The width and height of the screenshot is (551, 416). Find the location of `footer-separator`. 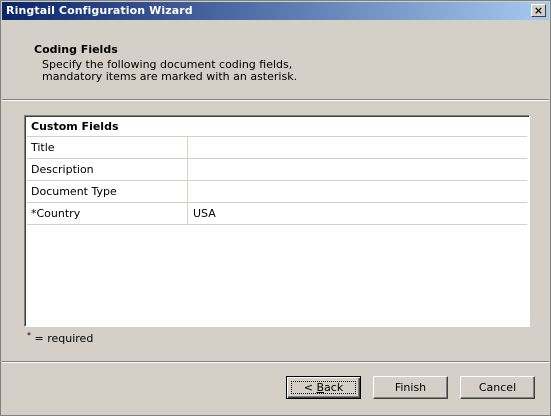

footer-separator is located at coordinates (275, 362).